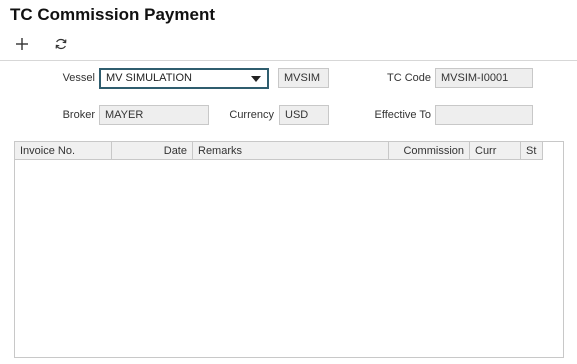 The image size is (577, 364). What do you see at coordinates (402, 115) in the screenshot?
I see `effective-to-label: Effective To` at bounding box center [402, 115].